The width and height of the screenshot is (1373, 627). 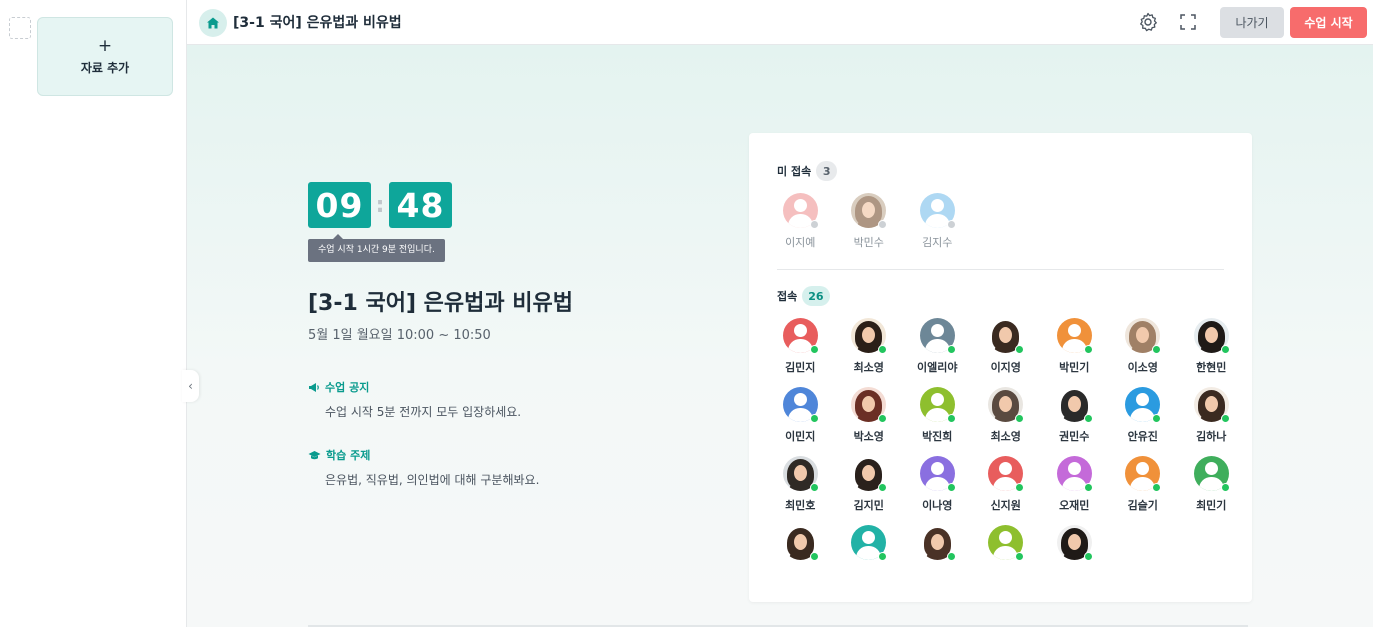 What do you see at coordinates (937, 415) in the screenshot?
I see `student-item: 박진희` at bounding box center [937, 415].